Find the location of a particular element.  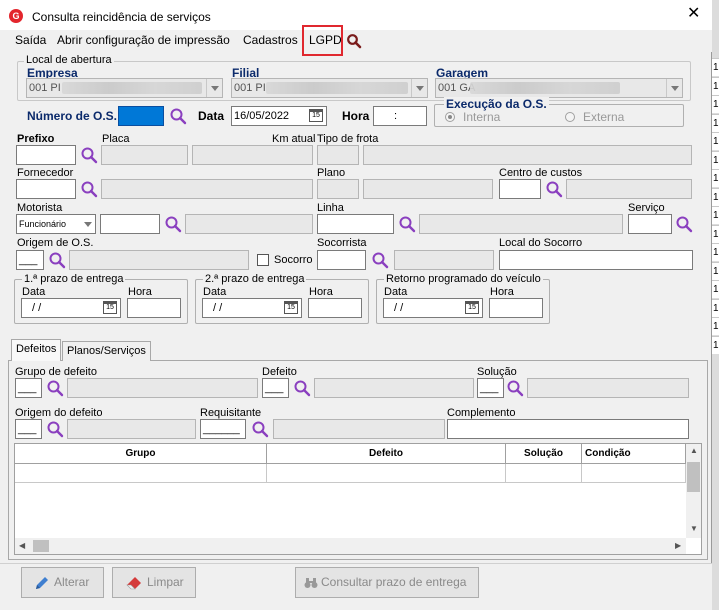

scroll-left-icon: ◀ is located at coordinates (22, 545).